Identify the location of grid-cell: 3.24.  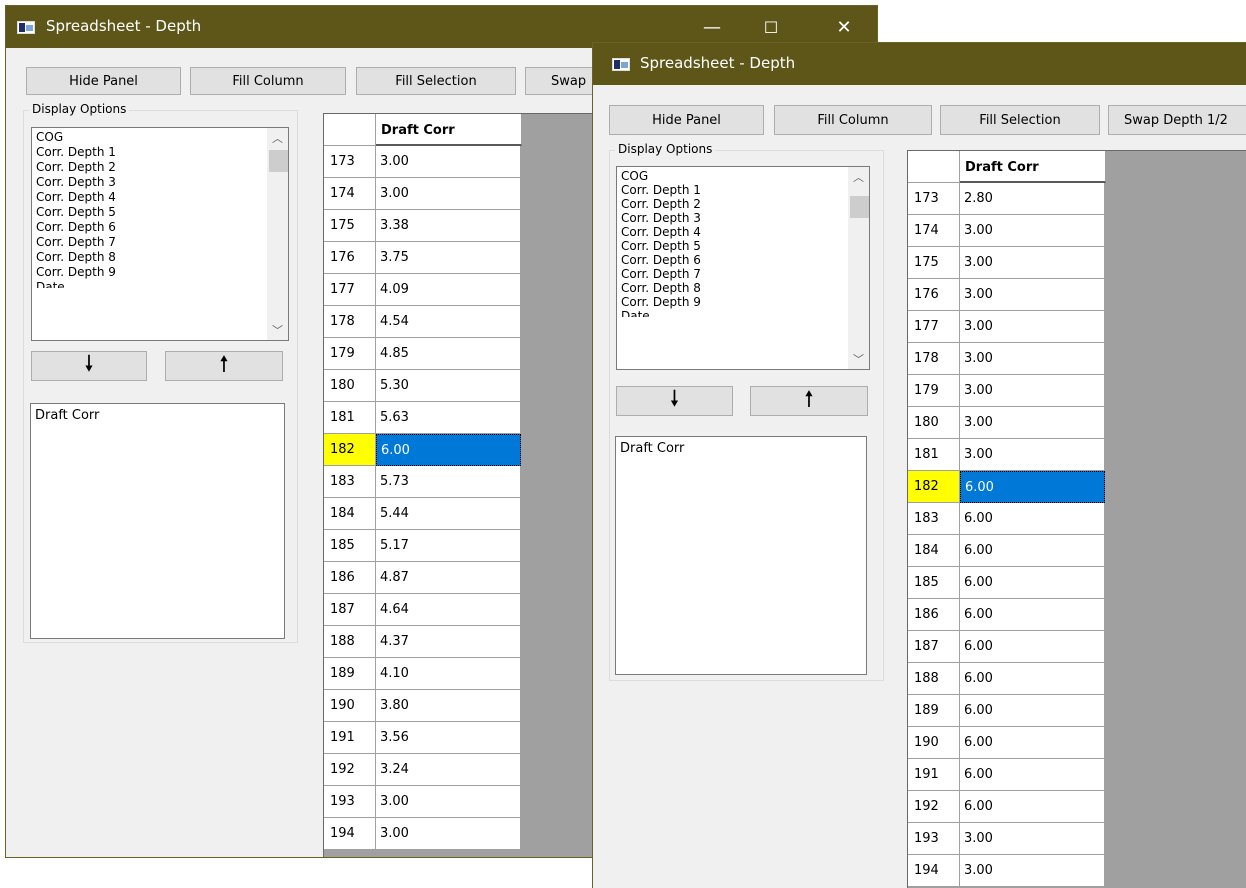
(448, 770).